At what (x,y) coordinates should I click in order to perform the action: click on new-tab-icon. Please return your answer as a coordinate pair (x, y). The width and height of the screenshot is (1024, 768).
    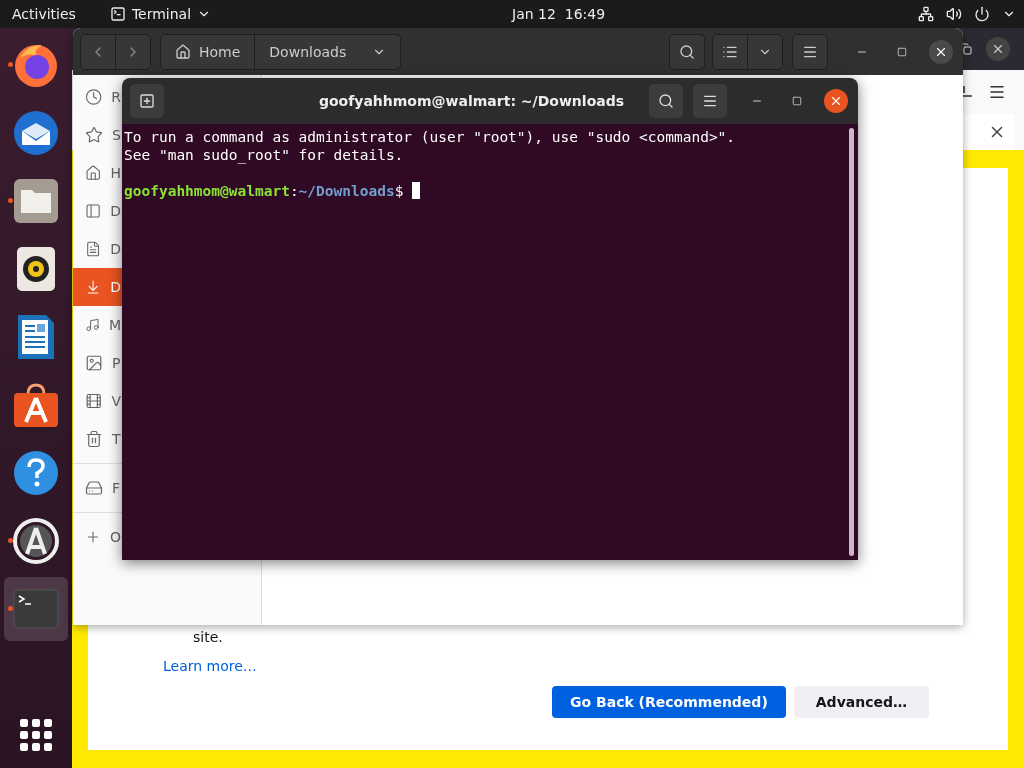
    Looking at the image, I should click on (147, 101).